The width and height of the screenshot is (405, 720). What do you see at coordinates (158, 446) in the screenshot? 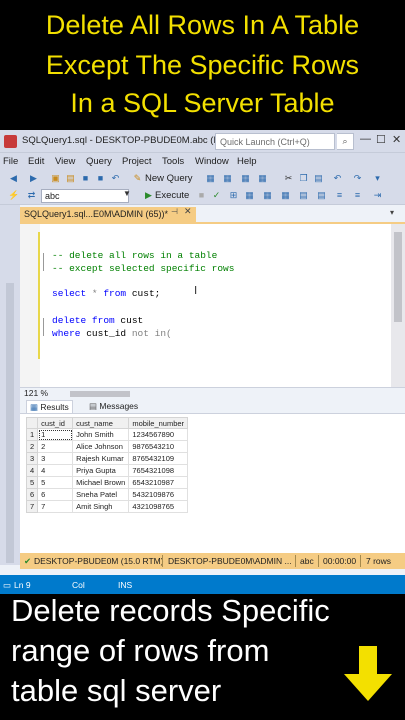
I see `table-cell: 9876543210` at bounding box center [158, 446].